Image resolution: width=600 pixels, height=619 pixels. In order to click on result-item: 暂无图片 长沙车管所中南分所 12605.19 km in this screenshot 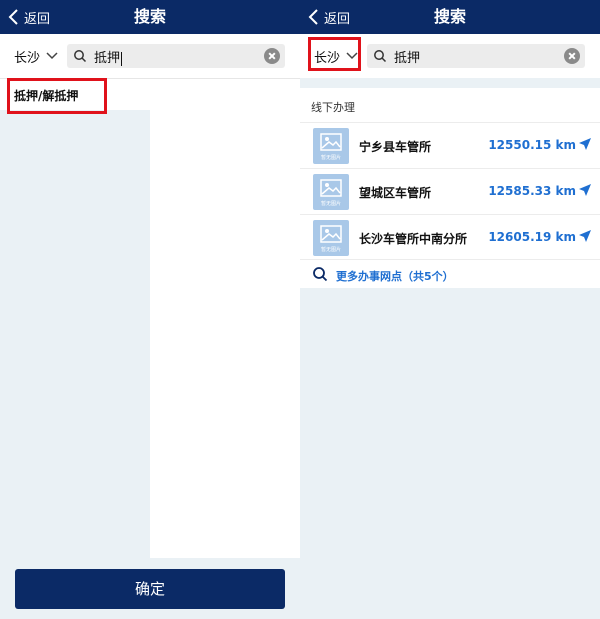, I will do `click(450, 237)`.